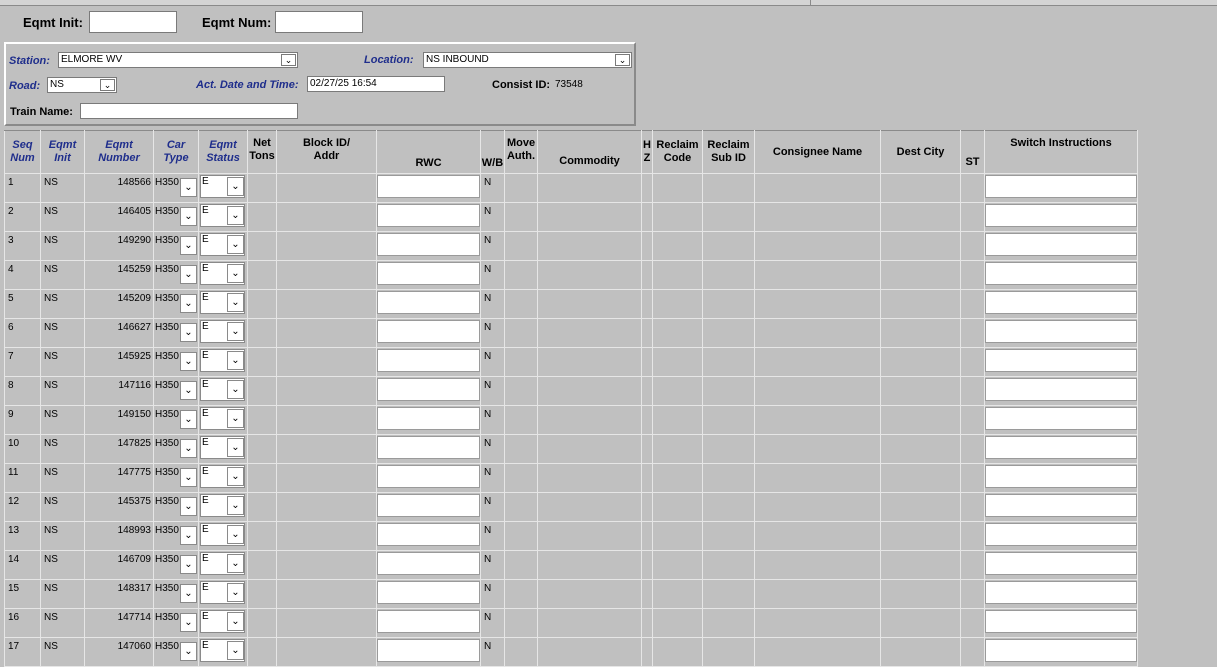 This screenshot has width=1217, height=667. Describe the element at coordinates (571, 362) in the screenshot. I see `table-row: 7 NS 145925 H350 ⌄ E ⌄ N` at that location.